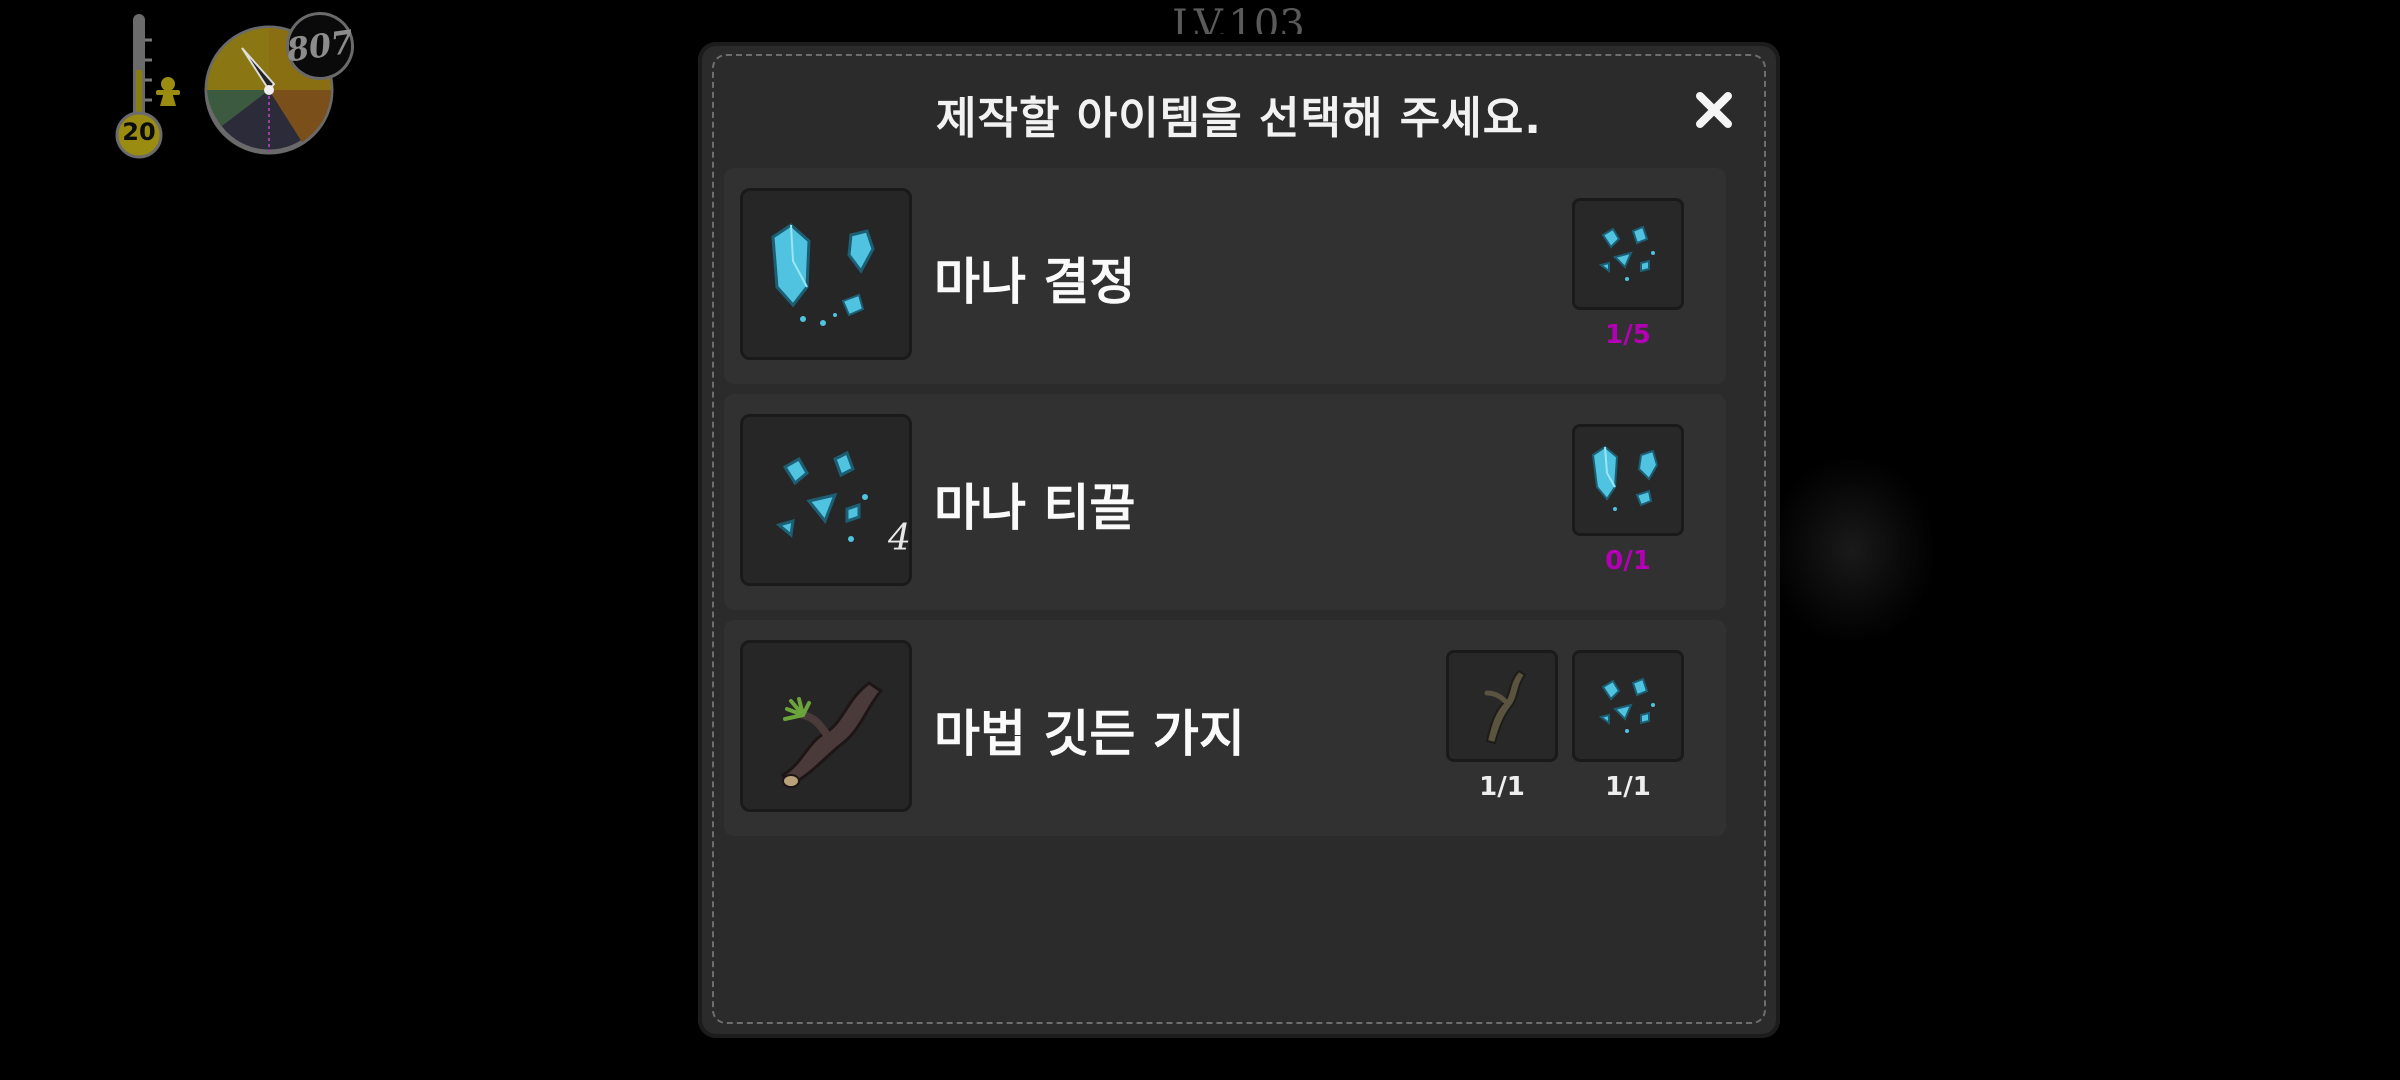 Image resolution: width=2400 pixels, height=1080 pixels. What do you see at coordinates (1505, 707) in the screenshot?
I see `branch-icon` at bounding box center [1505, 707].